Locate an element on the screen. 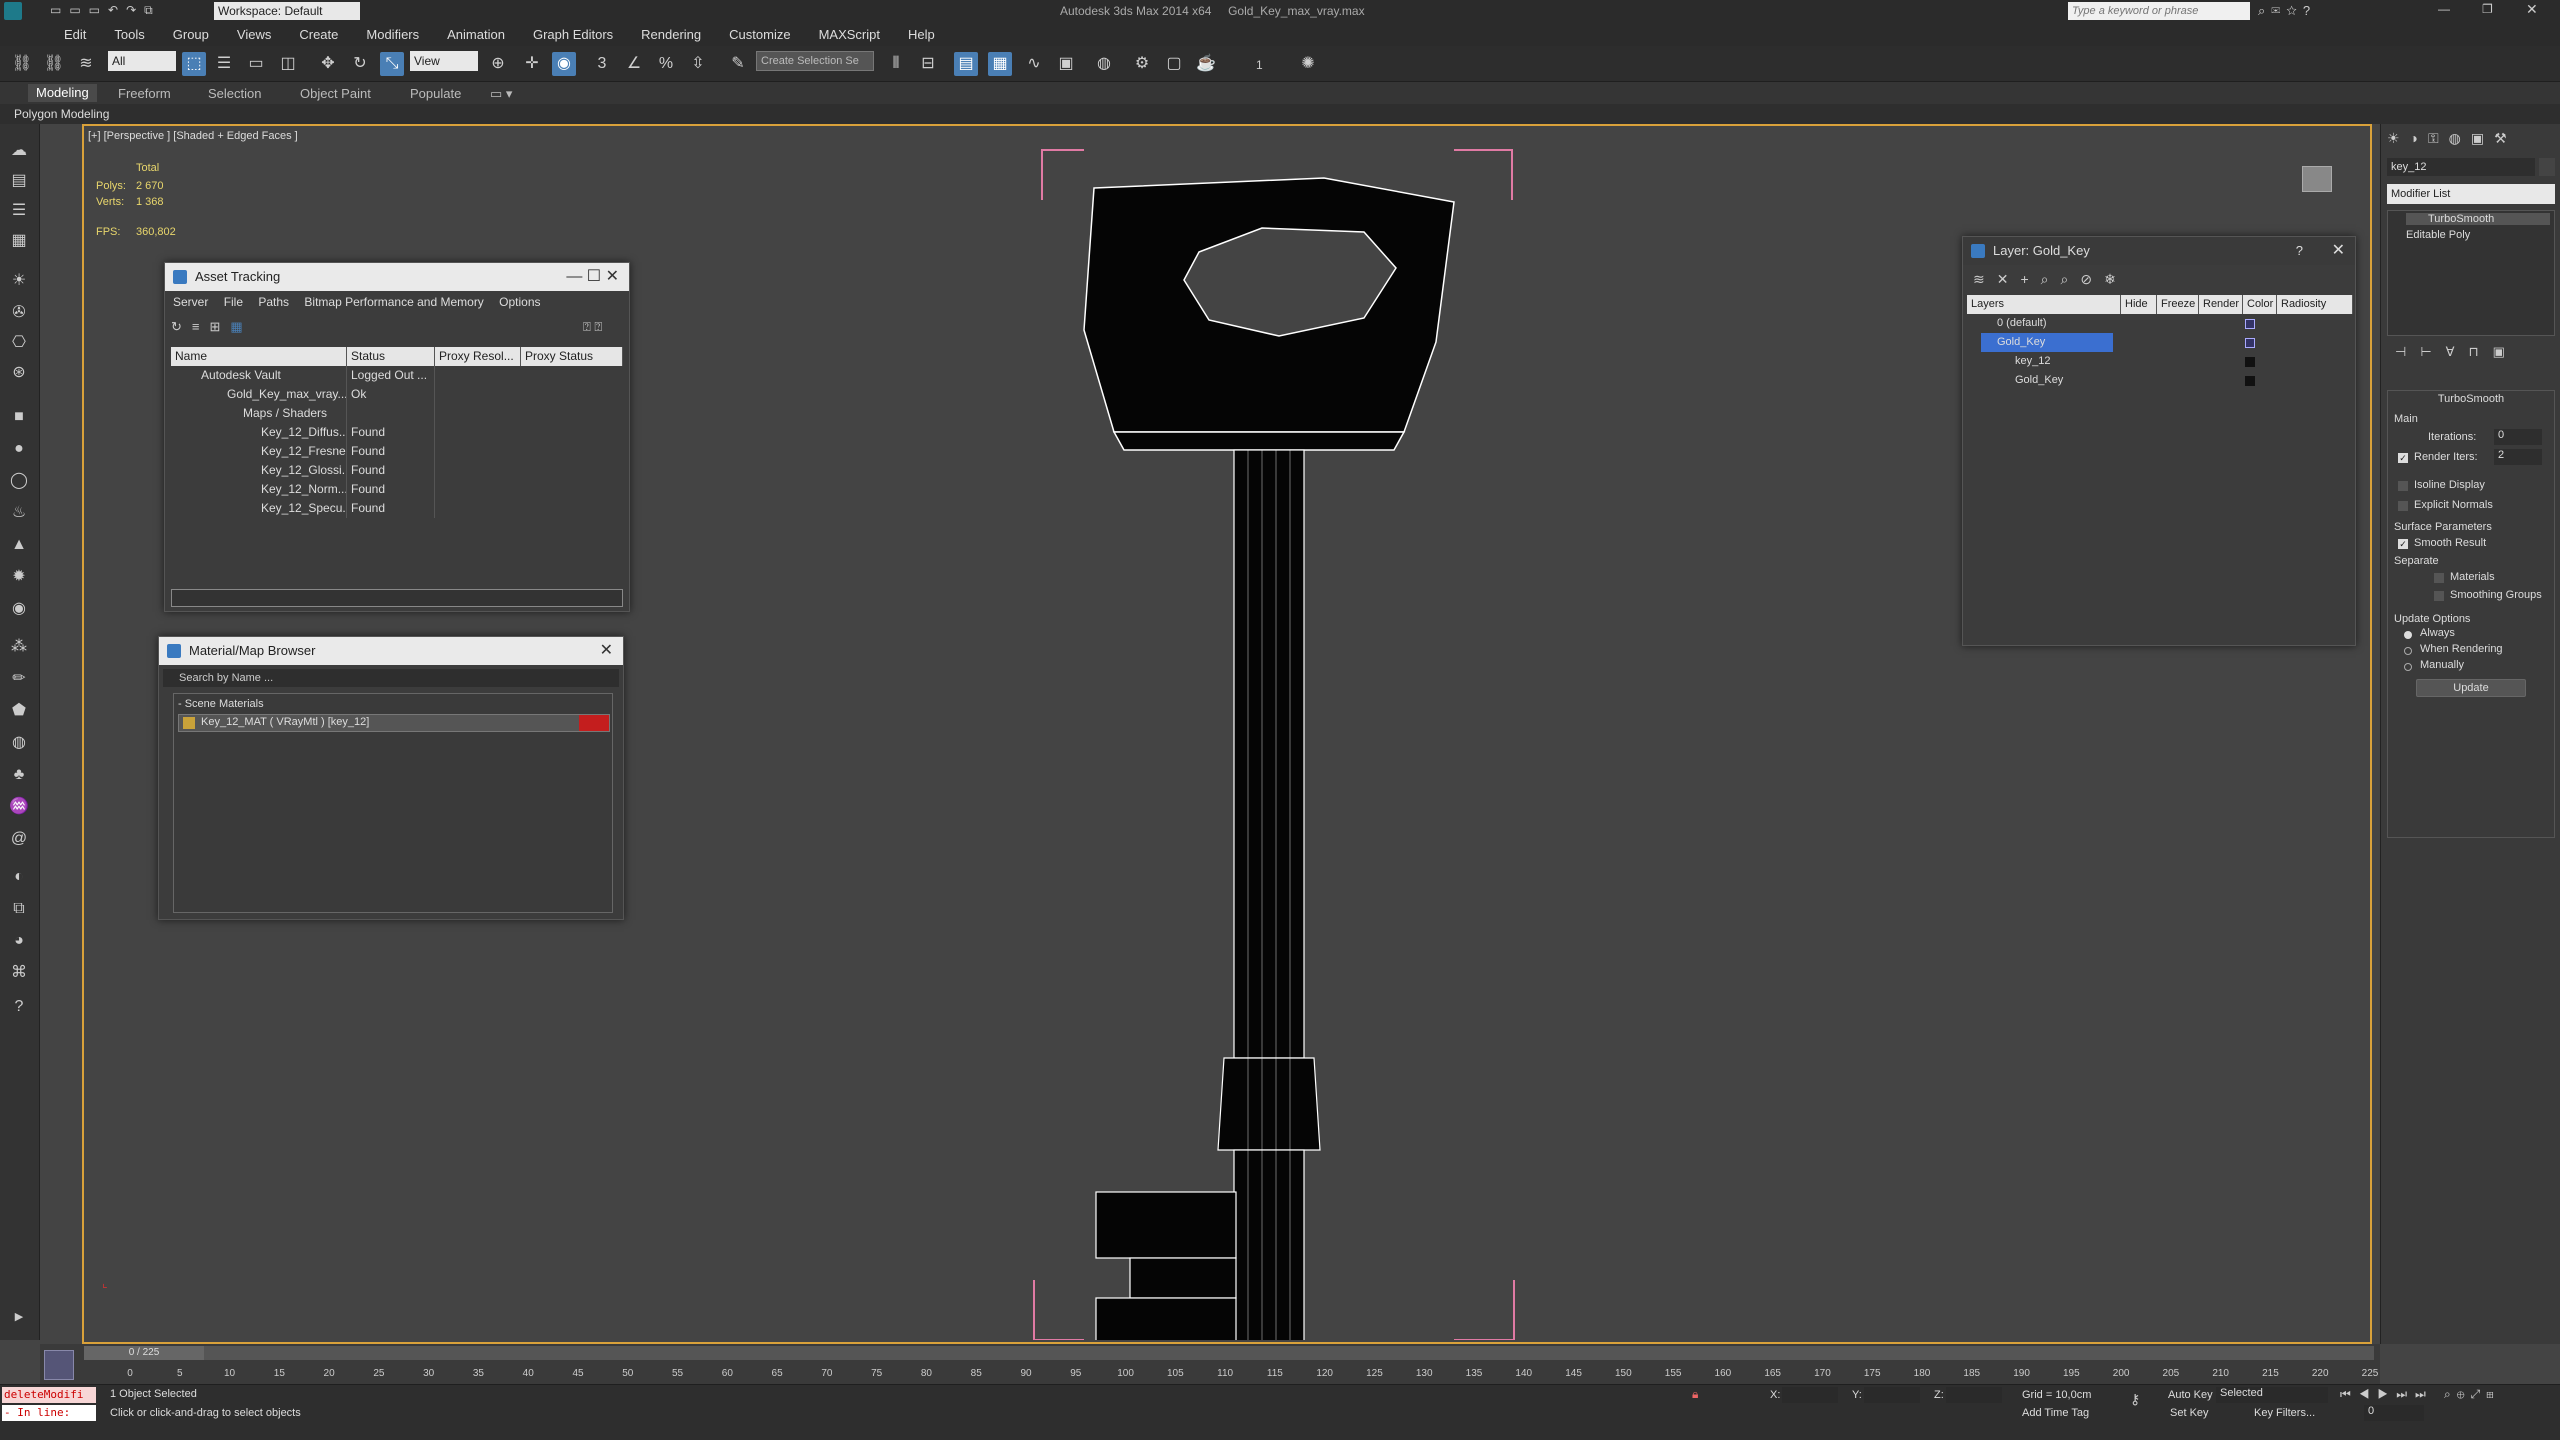  spiral-icon: @ is located at coordinates (19, 839).